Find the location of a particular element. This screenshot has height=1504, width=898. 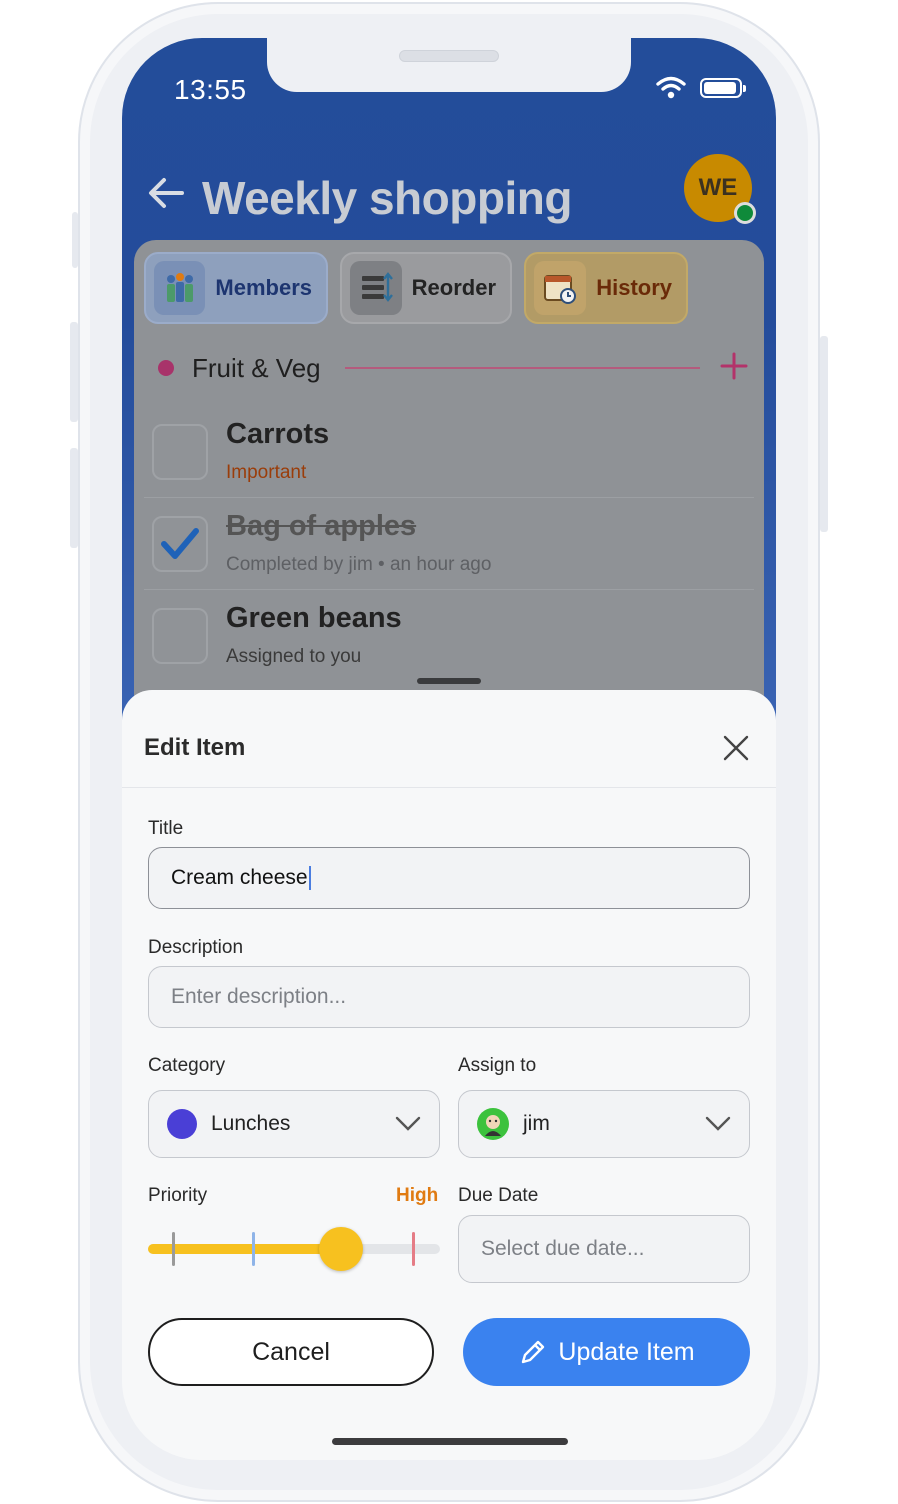

description-field-label: Description is located at coordinates (196, 947).